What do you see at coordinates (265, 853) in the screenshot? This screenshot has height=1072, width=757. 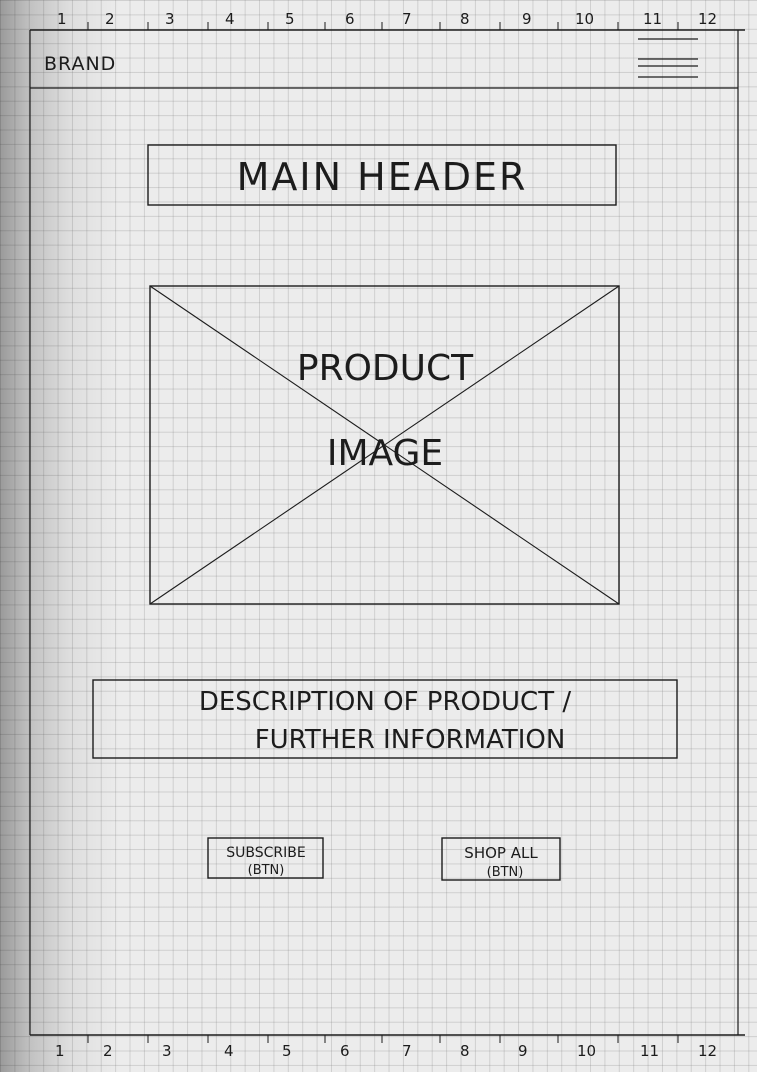 I see `subscribe-button-label: SUBSCRIBE` at bounding box center [265, 853].